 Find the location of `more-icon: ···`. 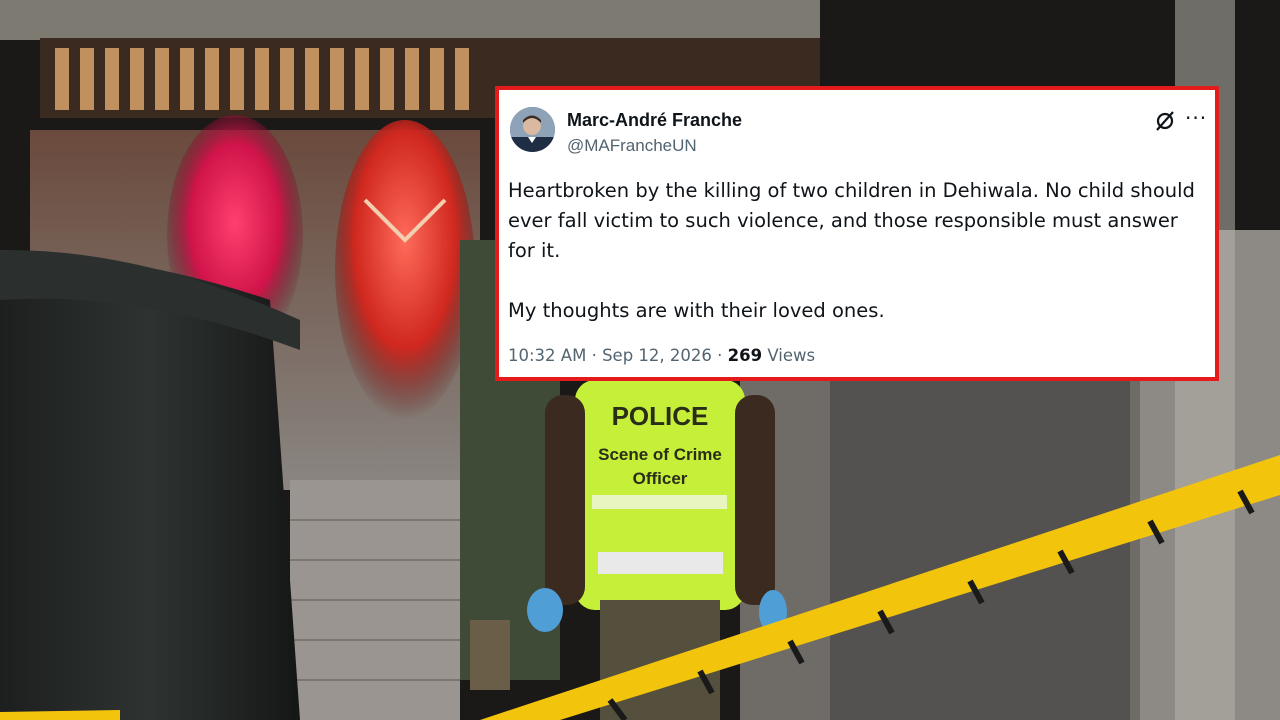

more-icon: ··· is located at coordinates (1196, 120).